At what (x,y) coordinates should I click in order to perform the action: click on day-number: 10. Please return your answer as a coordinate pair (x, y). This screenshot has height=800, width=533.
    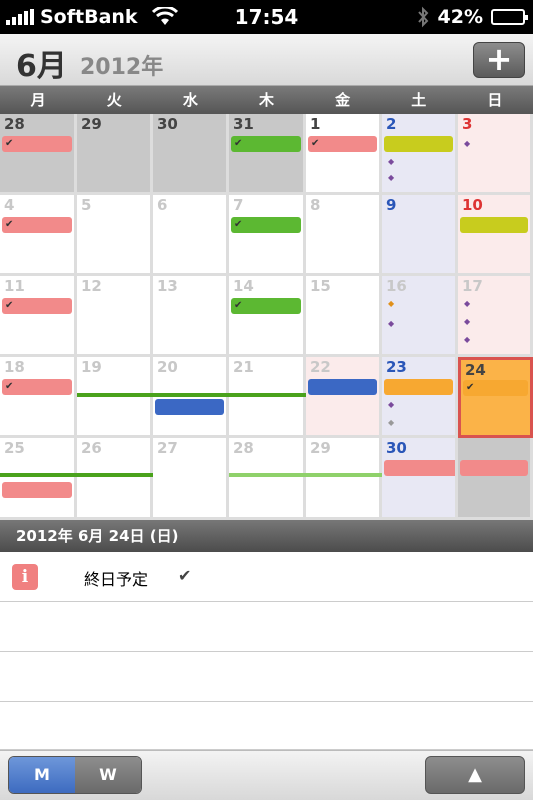
    Looking at the image, I should click on (472, 205).